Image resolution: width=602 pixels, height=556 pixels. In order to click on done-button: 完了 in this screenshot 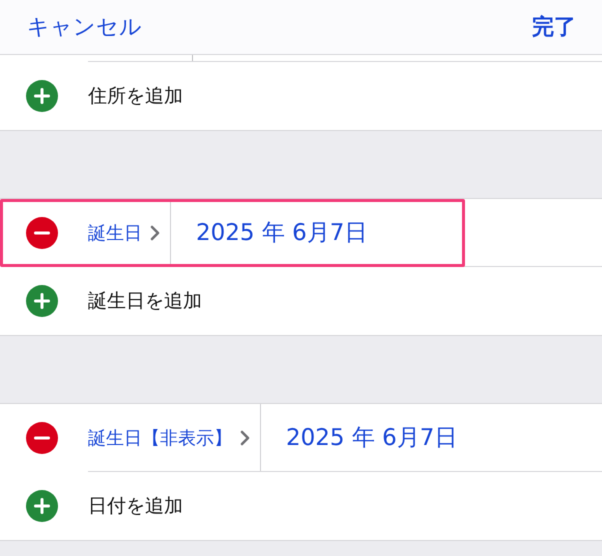, I will do `click(554, 27)`.